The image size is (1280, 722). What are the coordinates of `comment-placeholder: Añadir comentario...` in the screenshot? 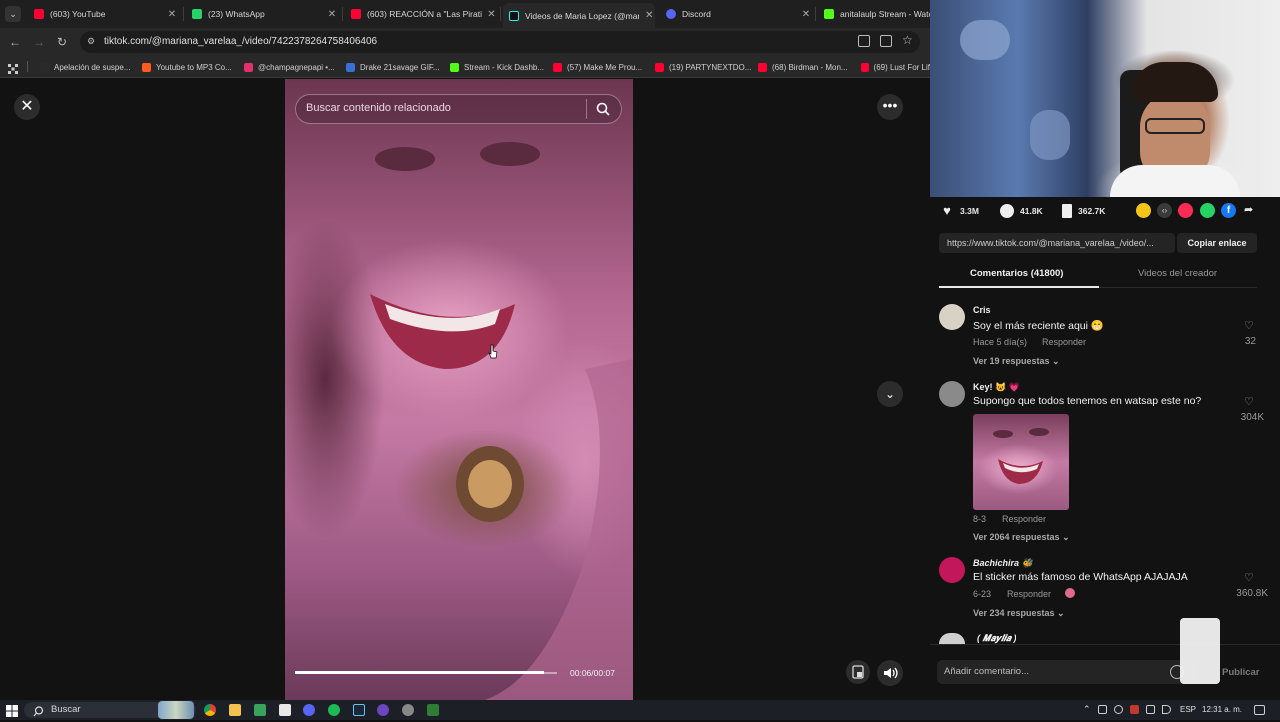 It's located at (986, 671).